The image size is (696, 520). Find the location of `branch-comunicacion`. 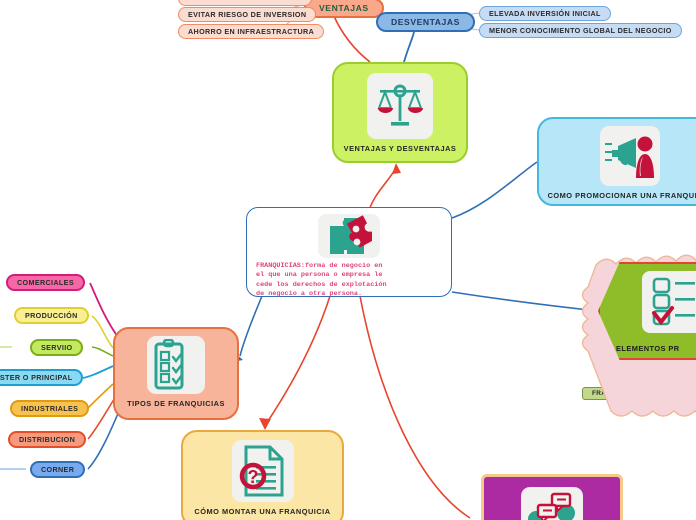

branch-comunicacion is located at coordinates (552, 497).